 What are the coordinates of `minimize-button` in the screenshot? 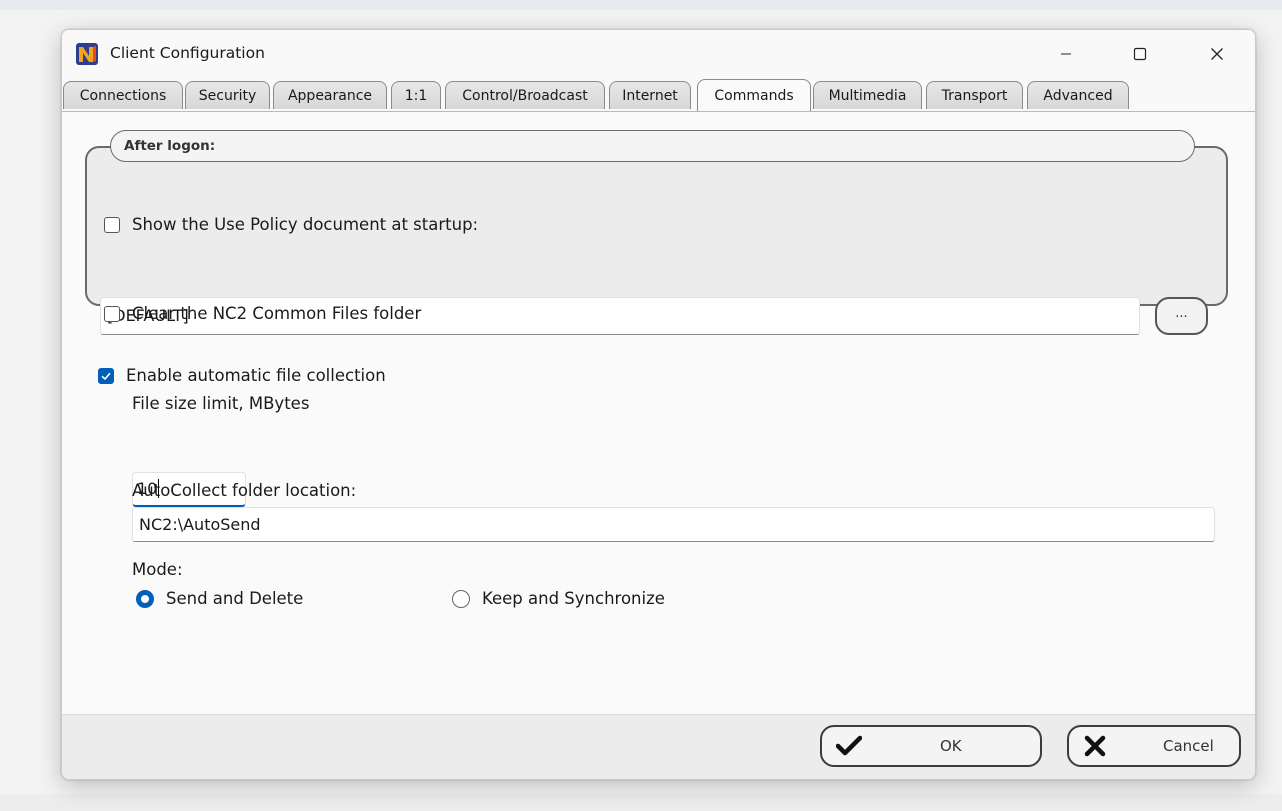 It's located at (1066, 54).